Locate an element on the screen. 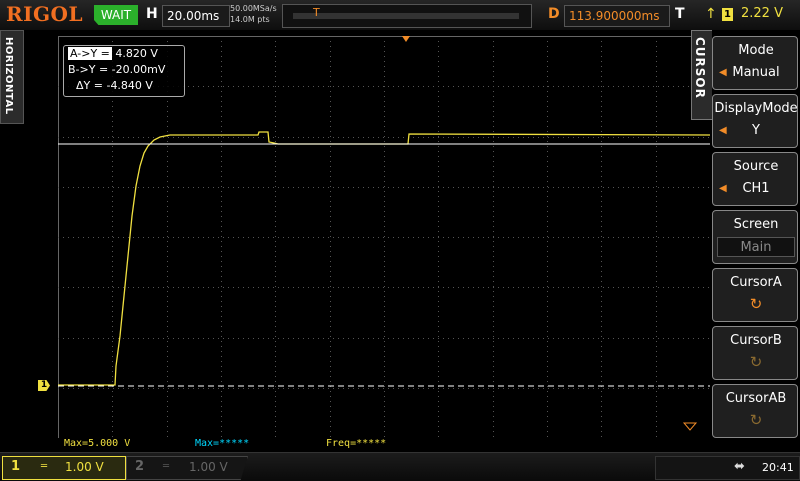 The width and height of the screenshot is (800, 481). usb-icon: ⬌ is located at coordinates (739, 466).